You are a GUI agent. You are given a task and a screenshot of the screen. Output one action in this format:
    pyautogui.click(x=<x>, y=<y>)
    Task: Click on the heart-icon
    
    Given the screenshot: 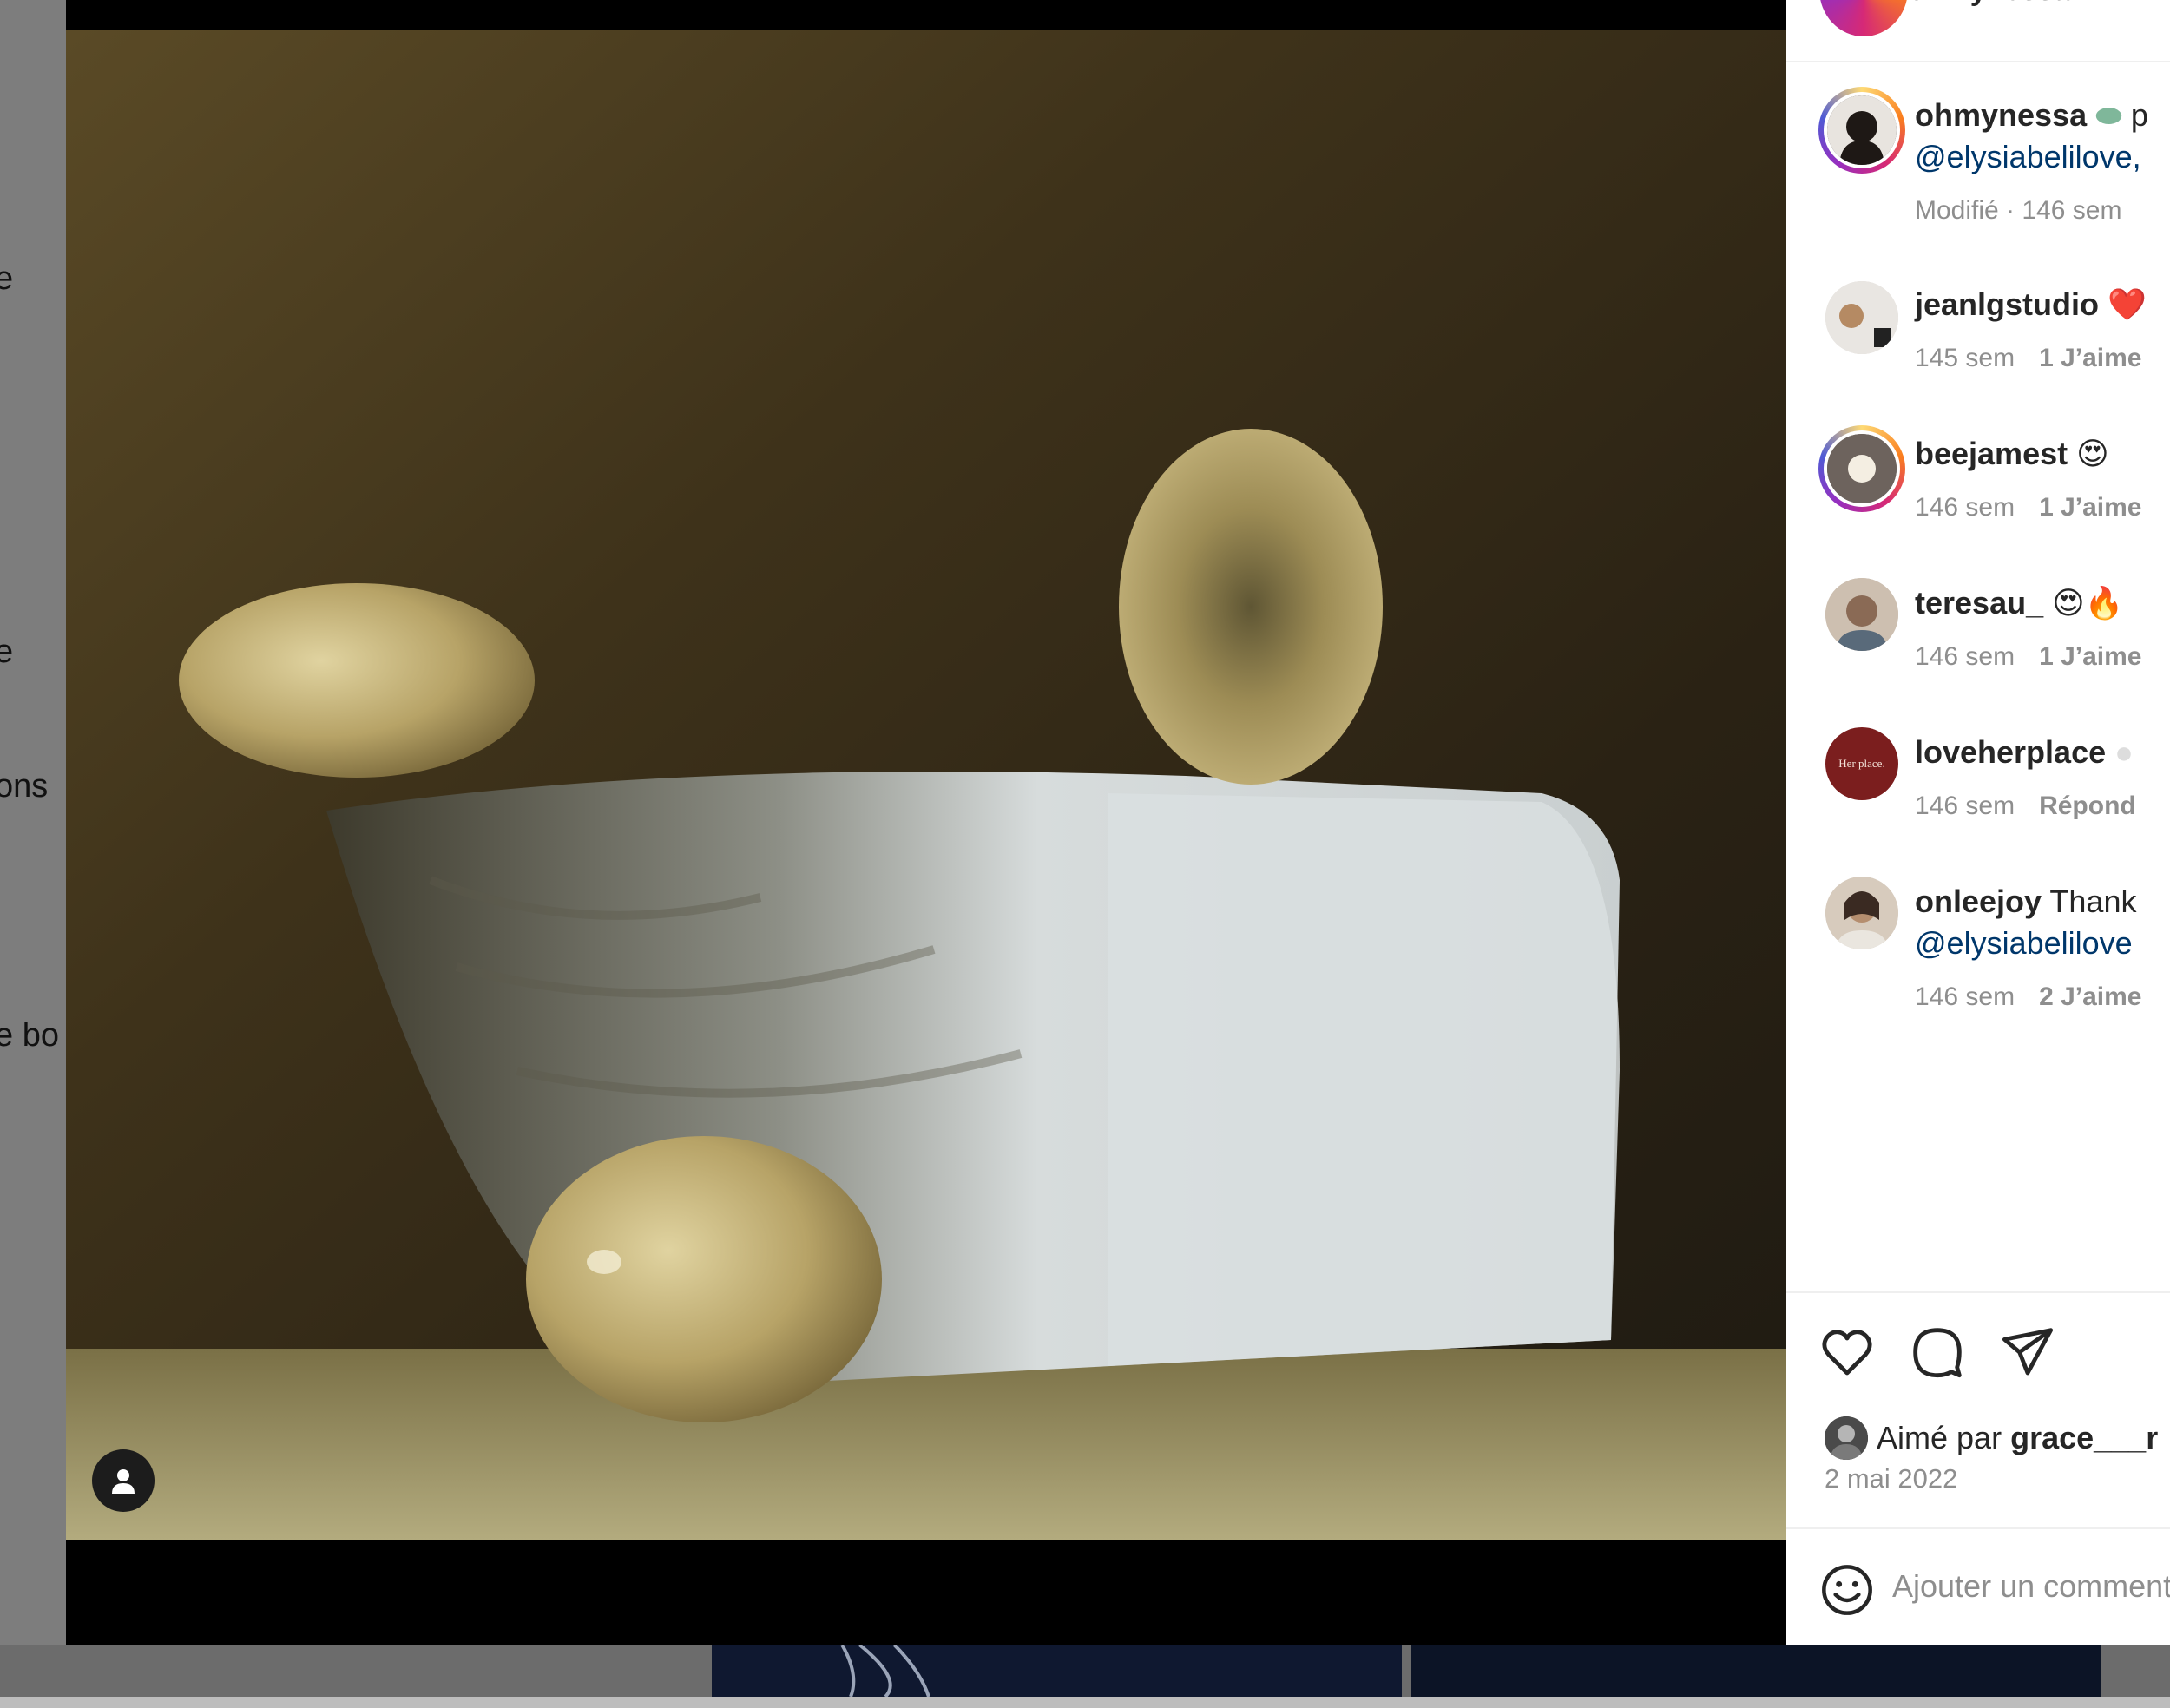 What is the action you would take?
    pyautogui.click(x=1847, y=1352)
    